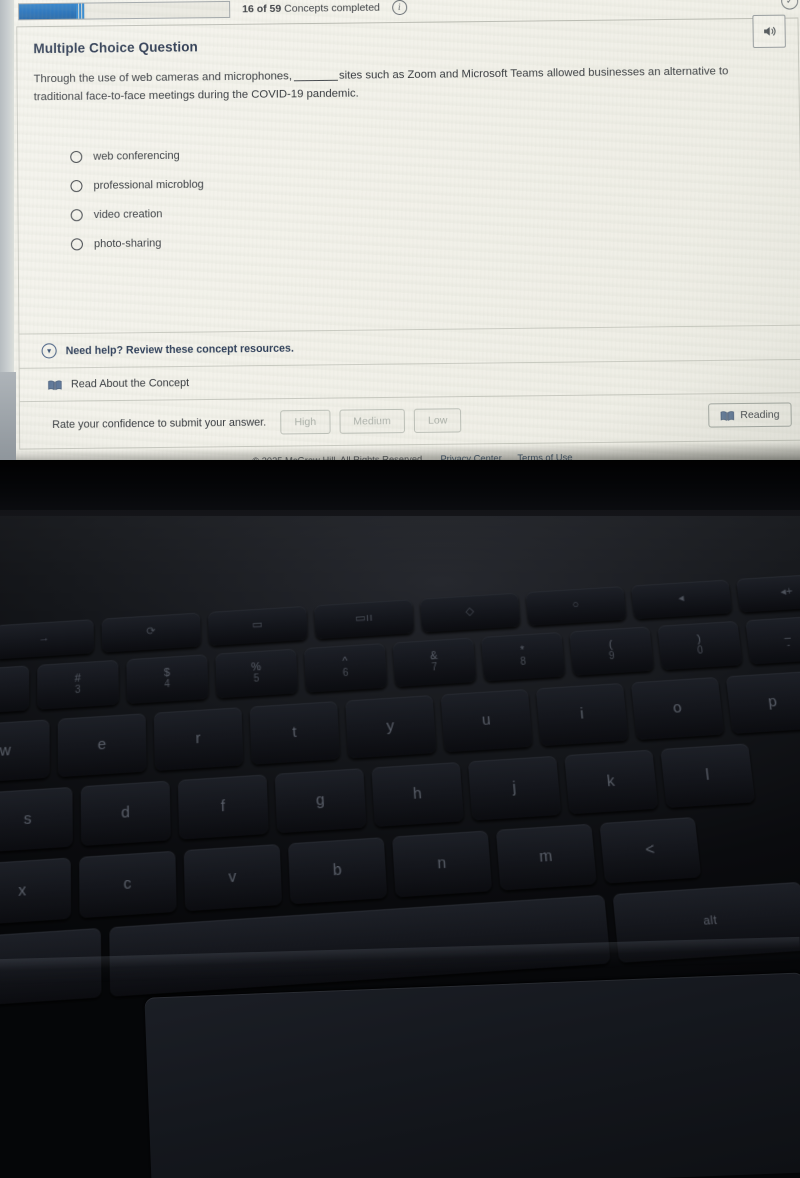 The width and height of the screenshot is (800, 1178). I want to click on key-d: d, so click(125, 813).